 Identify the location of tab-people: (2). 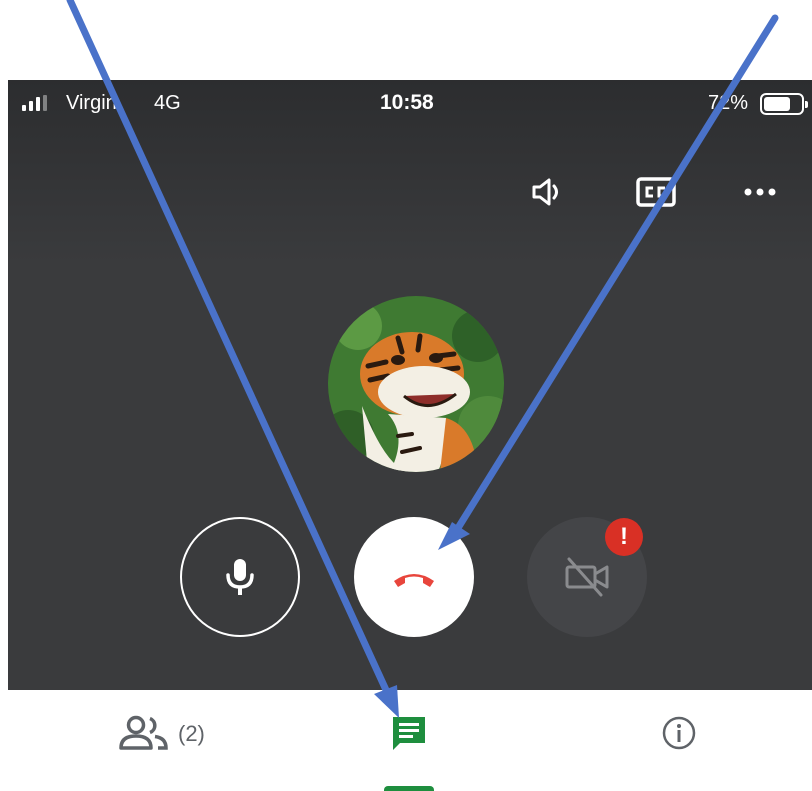
(160, 734).